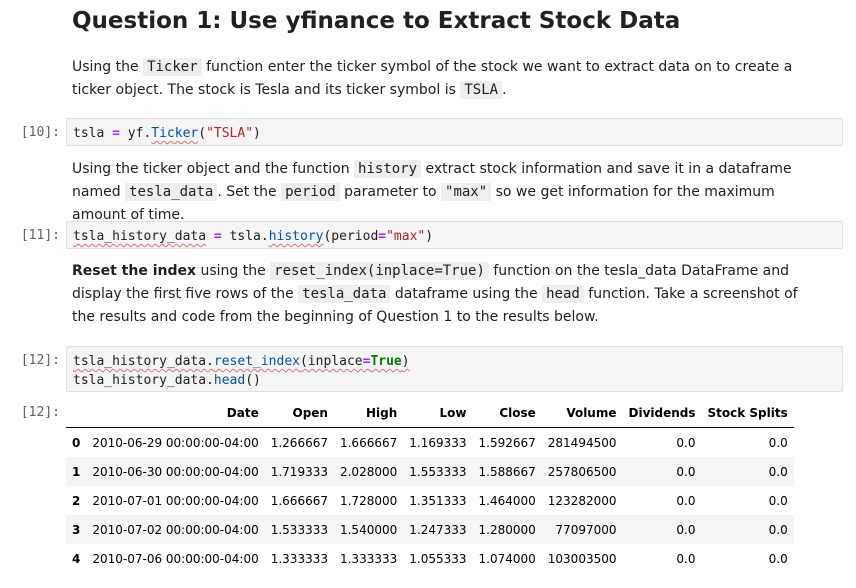 The image size is (856, 588). Describe the element at coordinates (438, 500) in the screenshot. I see `table-cell: 1.351333` at that location.